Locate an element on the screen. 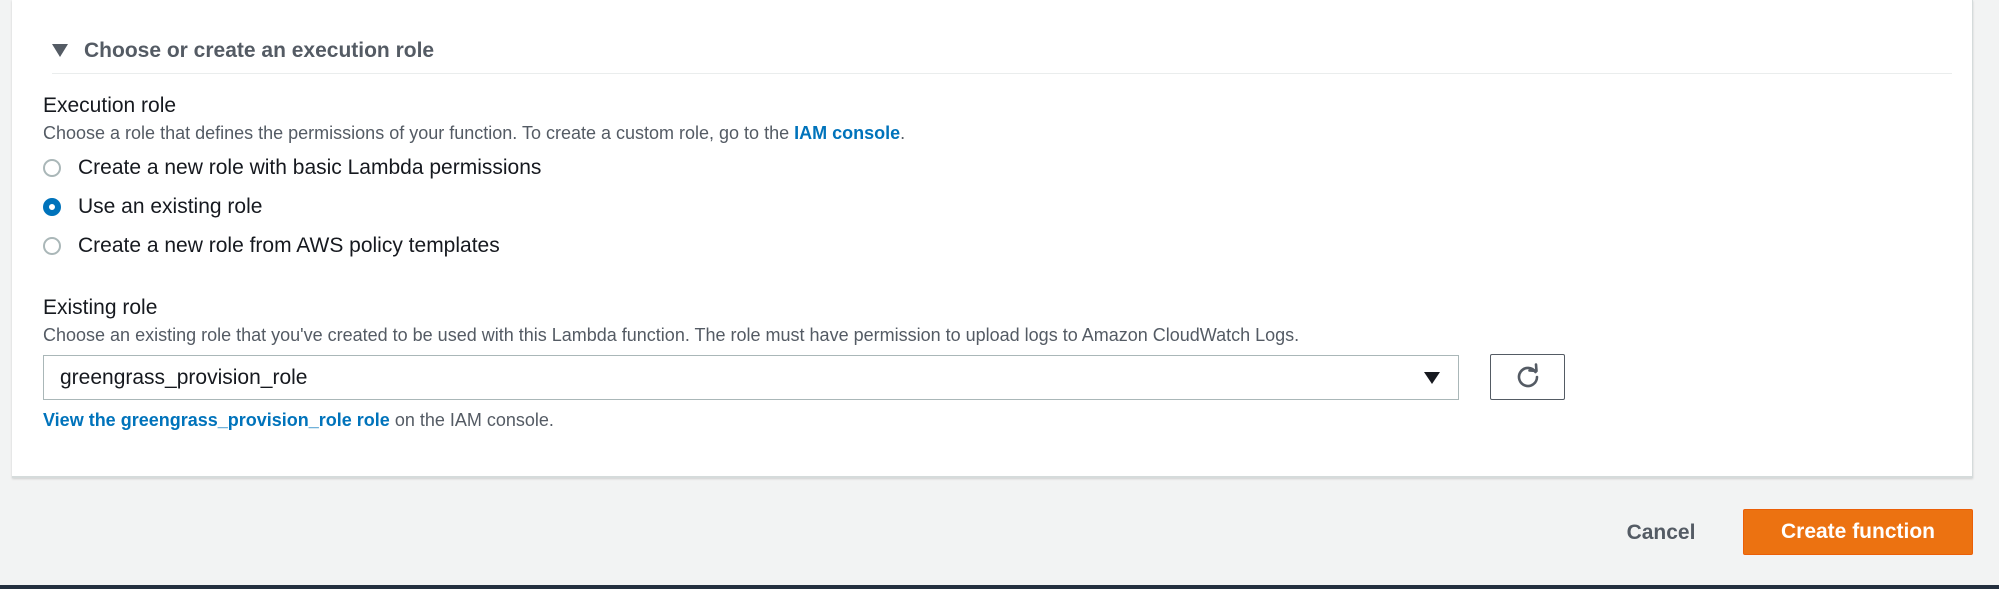  existing-role-selected-value: greengrass_provision_role is located at coordinates (184, 377).